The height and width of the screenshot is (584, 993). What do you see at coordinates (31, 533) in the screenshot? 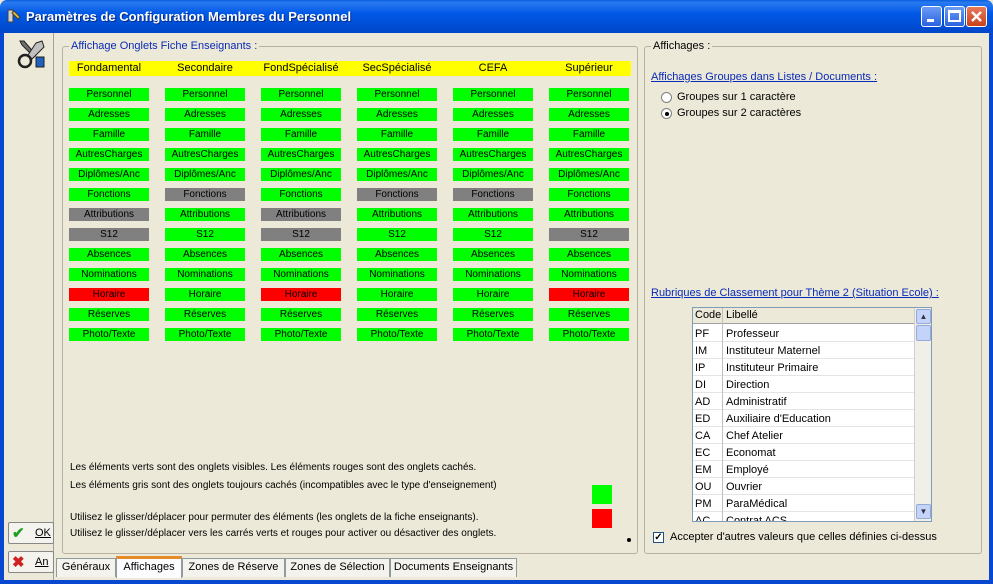
I see `ok-button: ✔ OK` at bounding box center [31, 533].